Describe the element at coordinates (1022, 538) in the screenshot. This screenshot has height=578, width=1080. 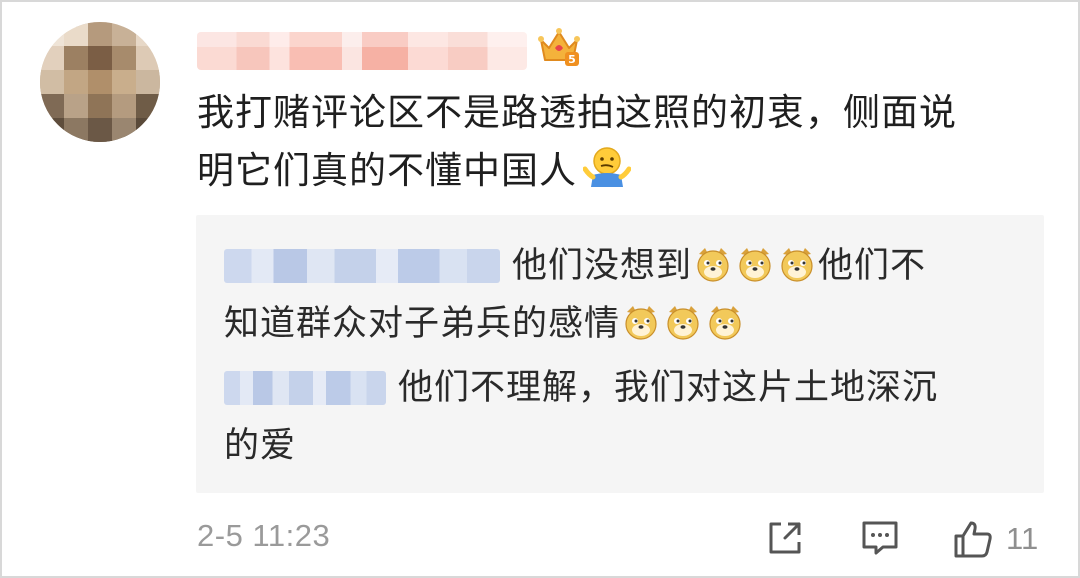
I see `like-count: 11` at that location.